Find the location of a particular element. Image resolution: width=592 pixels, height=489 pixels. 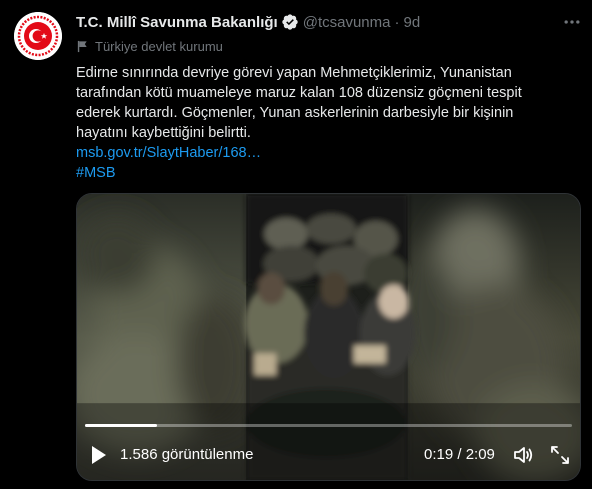

verified-badge-icon is located at coordinates (290, 22).